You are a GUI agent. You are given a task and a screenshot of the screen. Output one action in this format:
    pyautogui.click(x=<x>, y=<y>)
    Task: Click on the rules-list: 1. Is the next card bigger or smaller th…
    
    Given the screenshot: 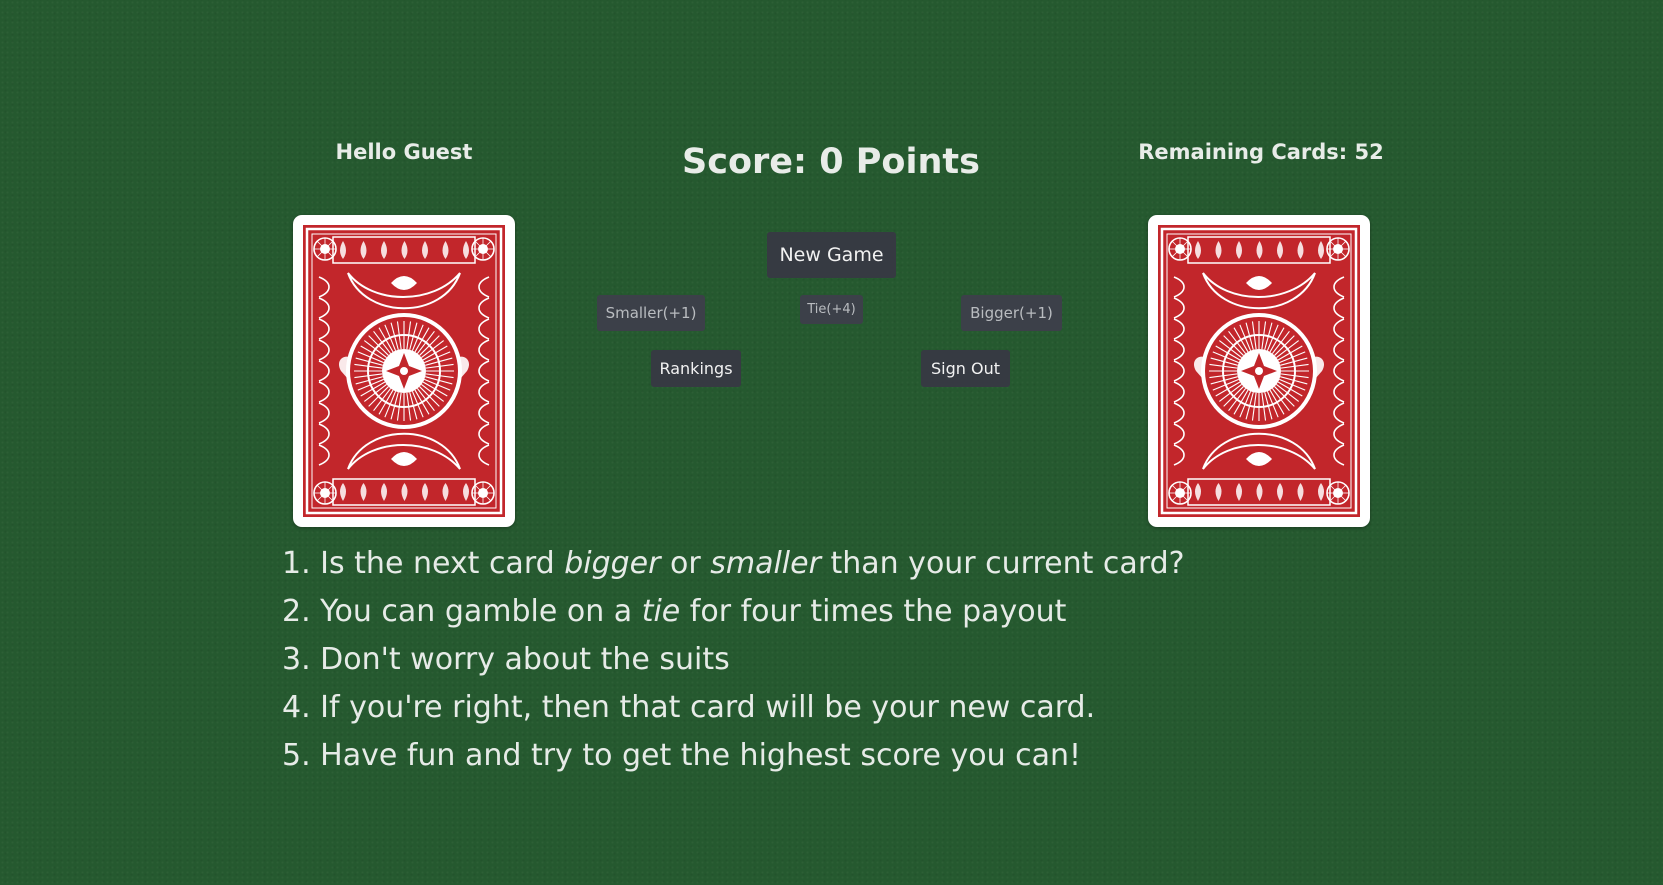 What is the action you would take?
    pyautogui.click(x=733, y=660)
    